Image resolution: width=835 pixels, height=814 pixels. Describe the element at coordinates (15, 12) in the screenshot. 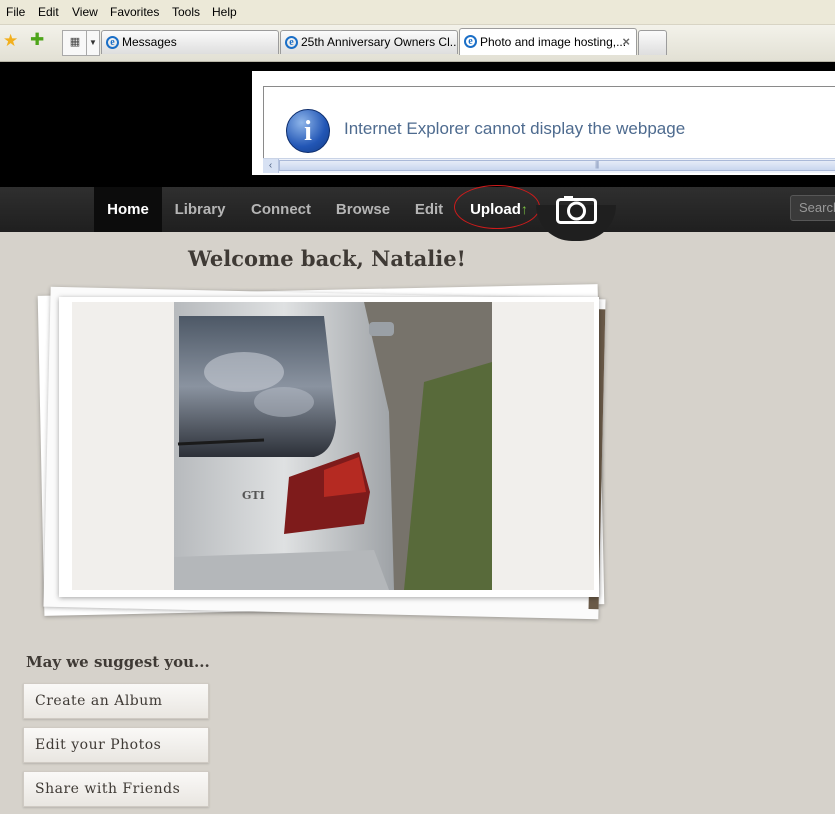

I see `menu-file: File` at that location.